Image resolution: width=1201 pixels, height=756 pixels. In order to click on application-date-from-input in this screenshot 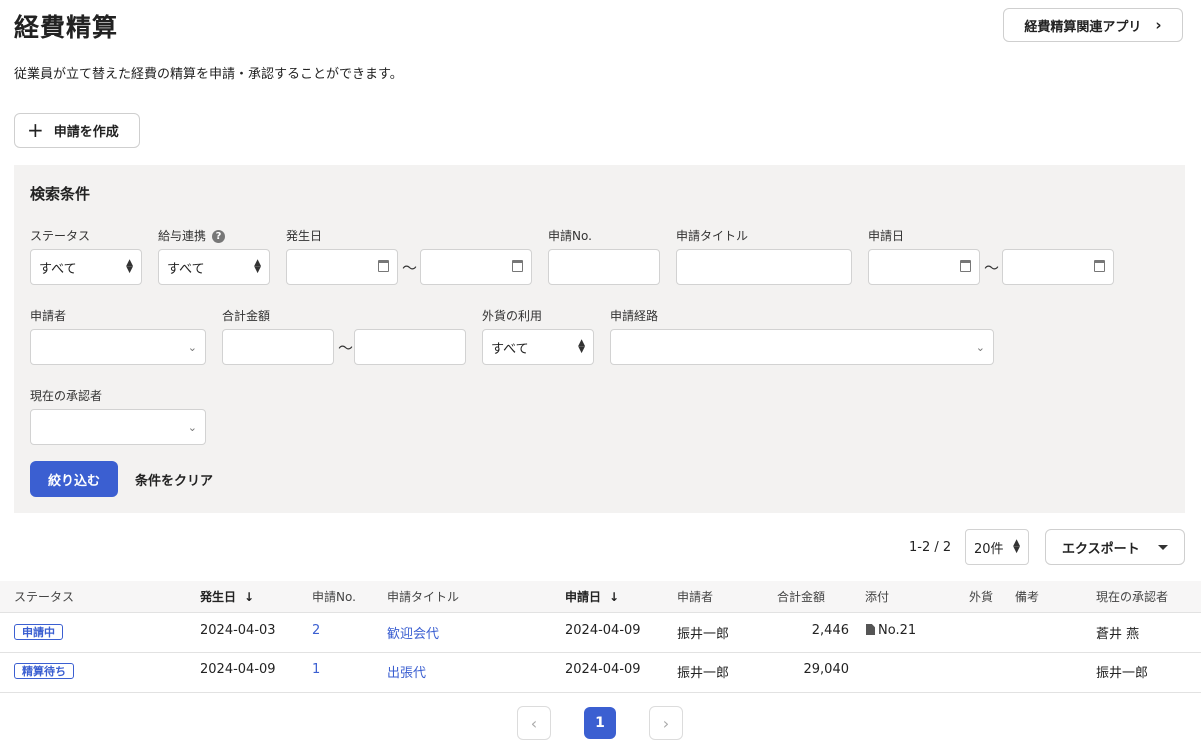, I will do `click(924, 267)`.